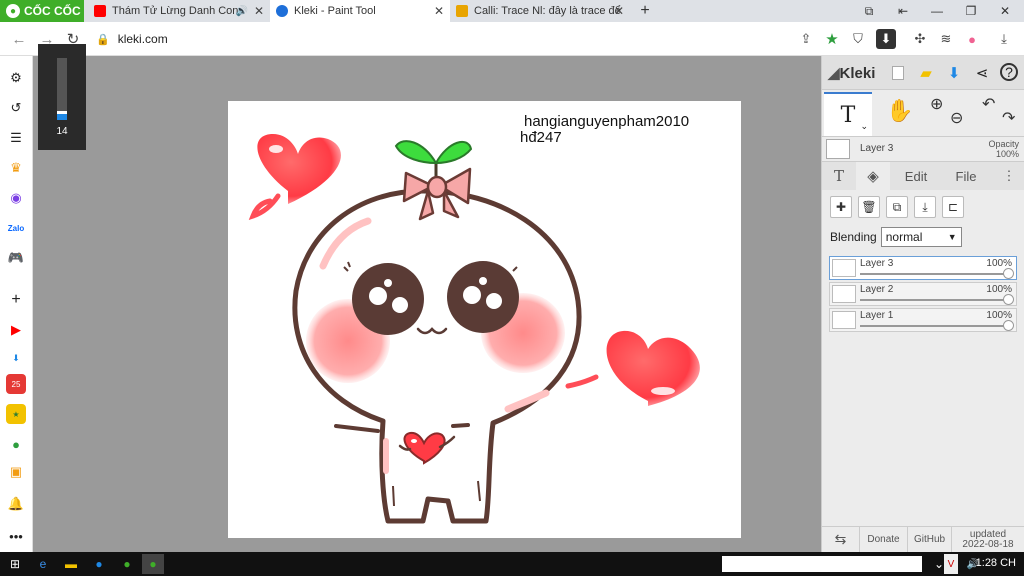  Describe the element at coordinates (71, 564) in the screenshot. I see `file-explorer-icon: ▬` at that location.